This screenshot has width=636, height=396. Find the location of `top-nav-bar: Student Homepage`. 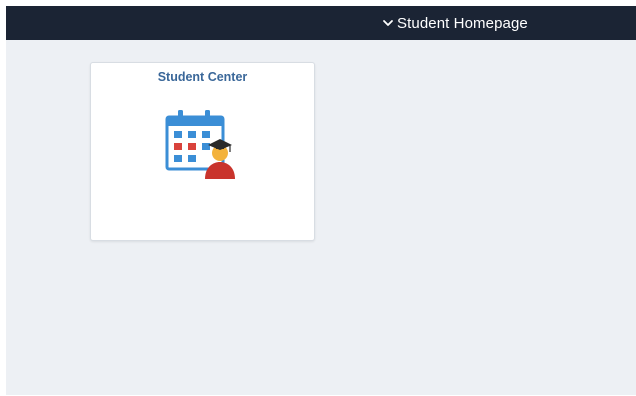

top-nav-bar: Student Homepage is located at coordinates (321, 23).